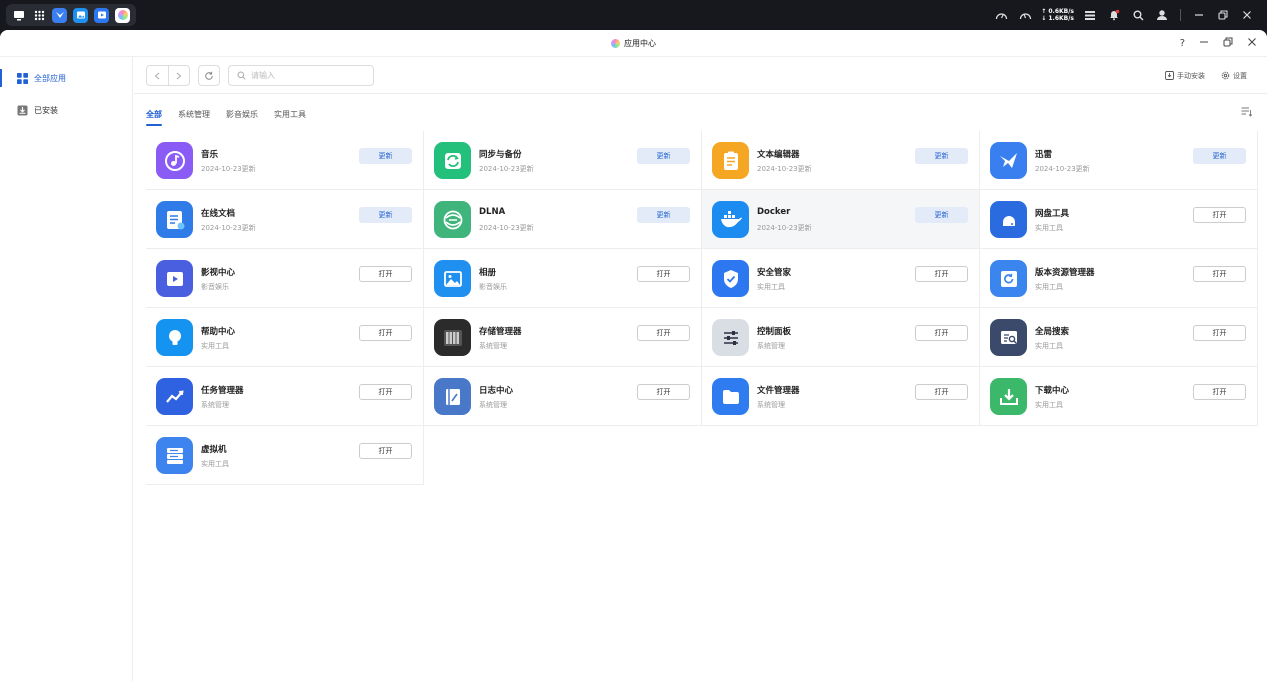 The image size is (1267, 681). What do you see at coordinates (1252, 43) in the screenshot?
I see `close-button` at bounding box center [1252, 43].